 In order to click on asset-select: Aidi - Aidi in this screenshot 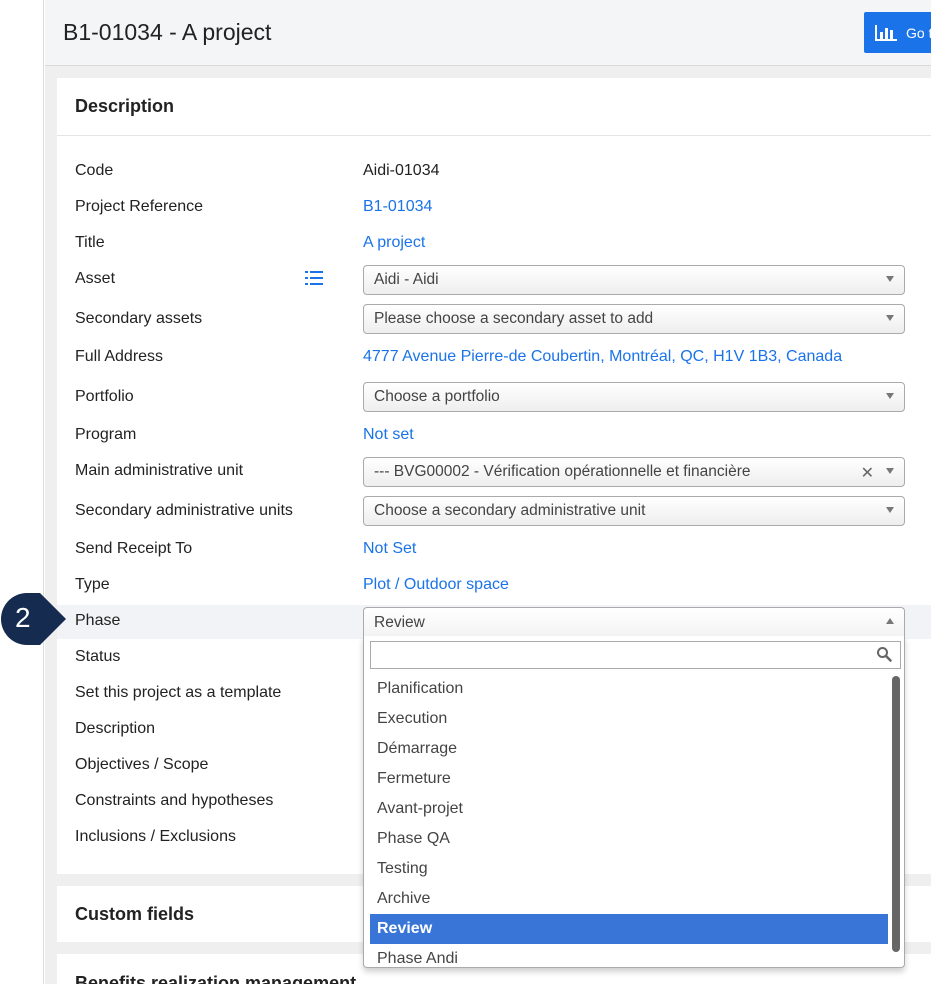, I will do `click(634, 280)`.